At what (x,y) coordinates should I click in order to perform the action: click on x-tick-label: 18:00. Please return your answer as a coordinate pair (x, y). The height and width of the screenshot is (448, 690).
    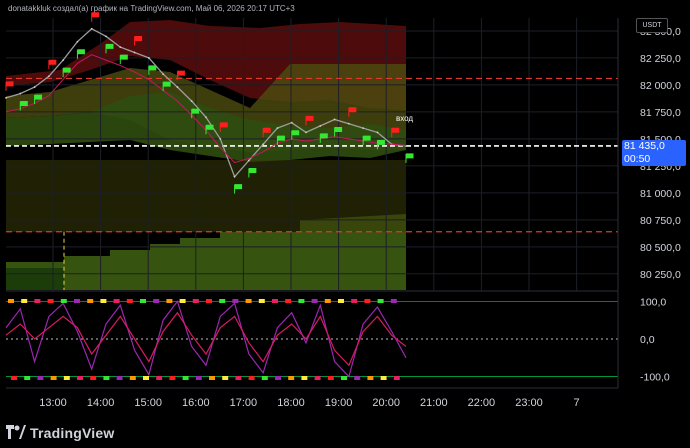
    Looking at the image, I should click on (291, 403).